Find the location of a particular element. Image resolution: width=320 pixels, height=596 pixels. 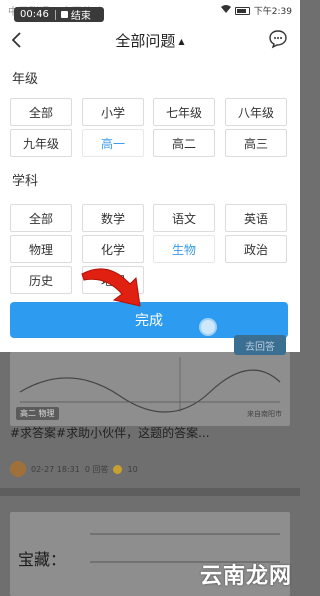

status-bar: 中国联通 | 中国移动 00:46 结束 下午2:39 is located at coordinates (150, 11).